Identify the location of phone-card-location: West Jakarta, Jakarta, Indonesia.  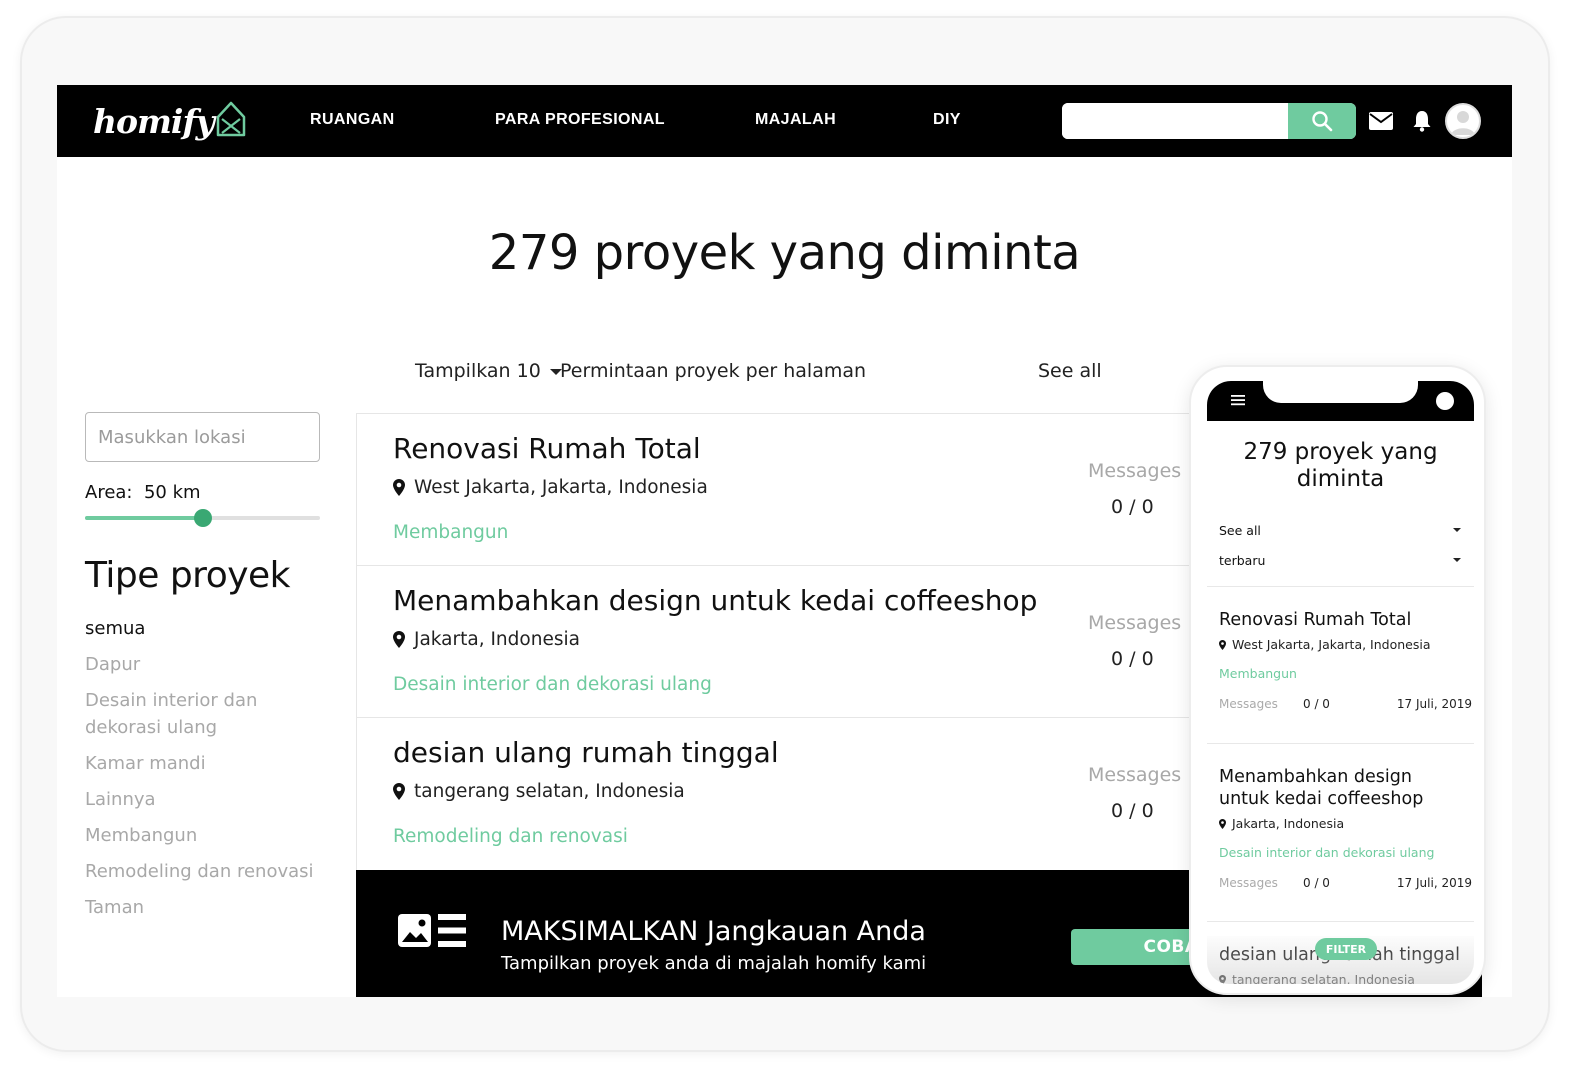
(1340, 644).